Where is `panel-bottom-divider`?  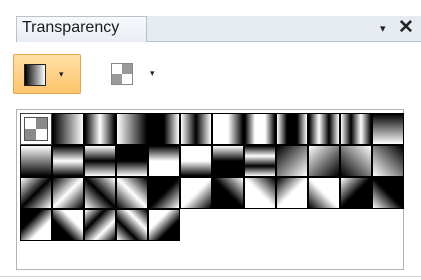 panel-bottom-divider is located at coordinates (210, 276).